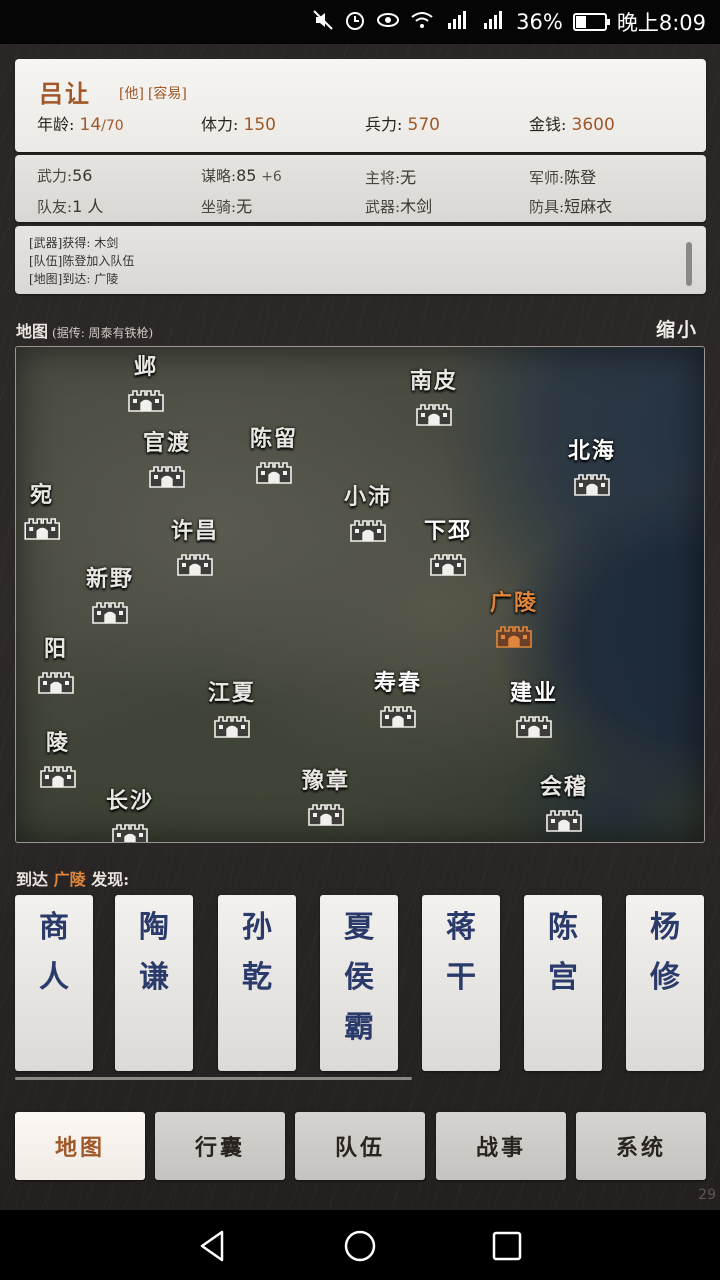  What do you see at coordinates (88, 206) in the screenshot?
I see `teammates-value: 1 人` at bounding box center [88, 206].